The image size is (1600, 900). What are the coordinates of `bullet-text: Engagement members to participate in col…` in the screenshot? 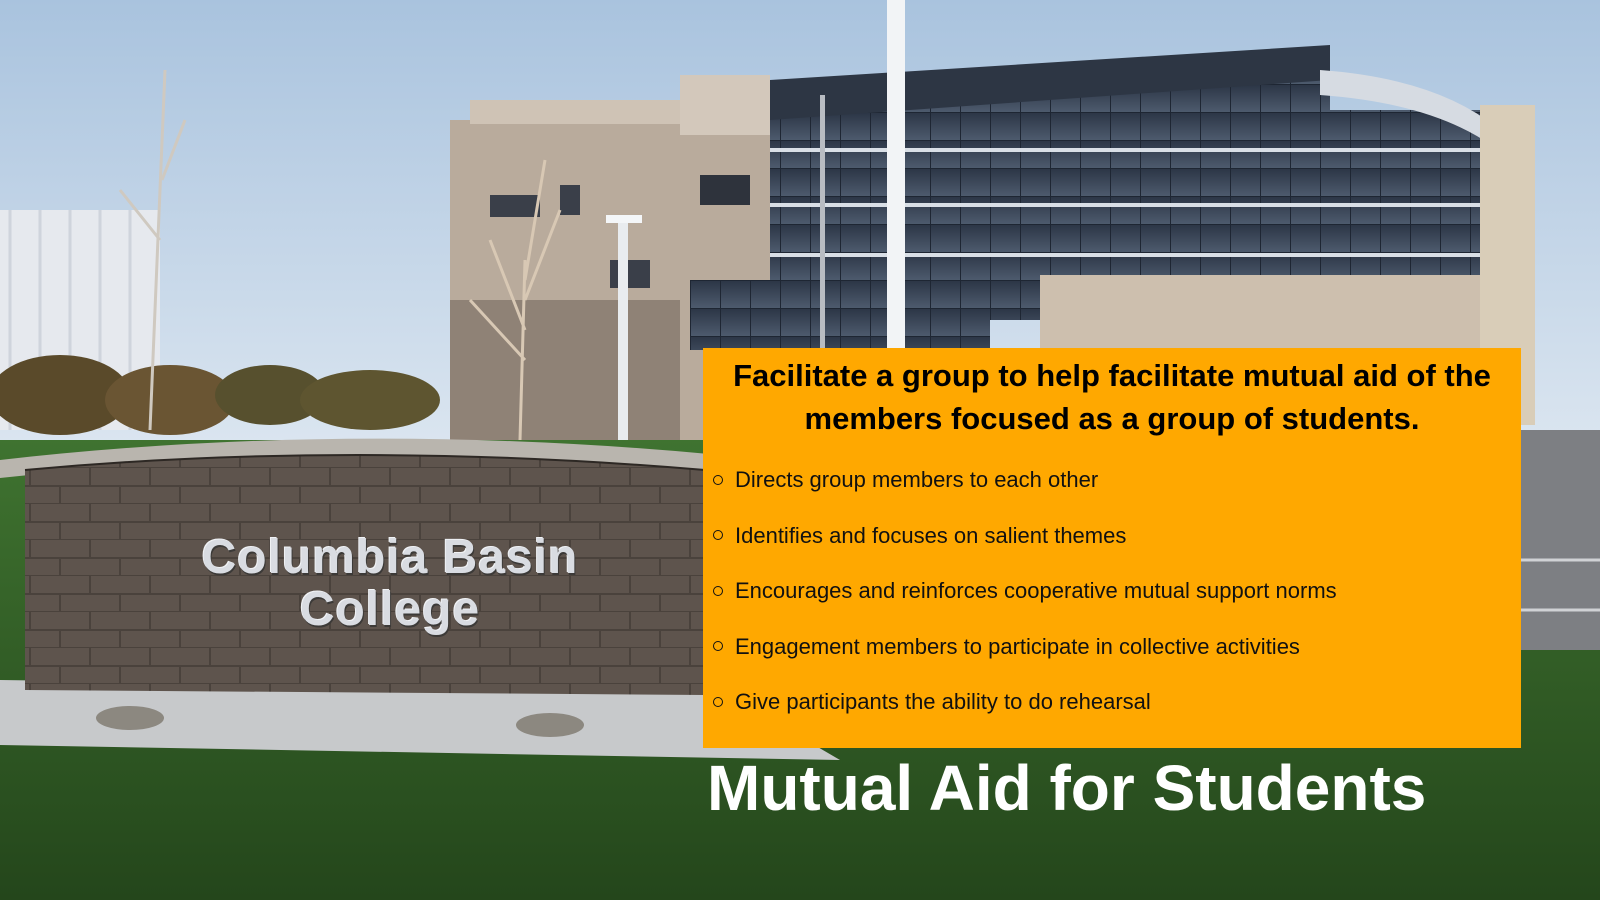 It's located at (1017, 646).